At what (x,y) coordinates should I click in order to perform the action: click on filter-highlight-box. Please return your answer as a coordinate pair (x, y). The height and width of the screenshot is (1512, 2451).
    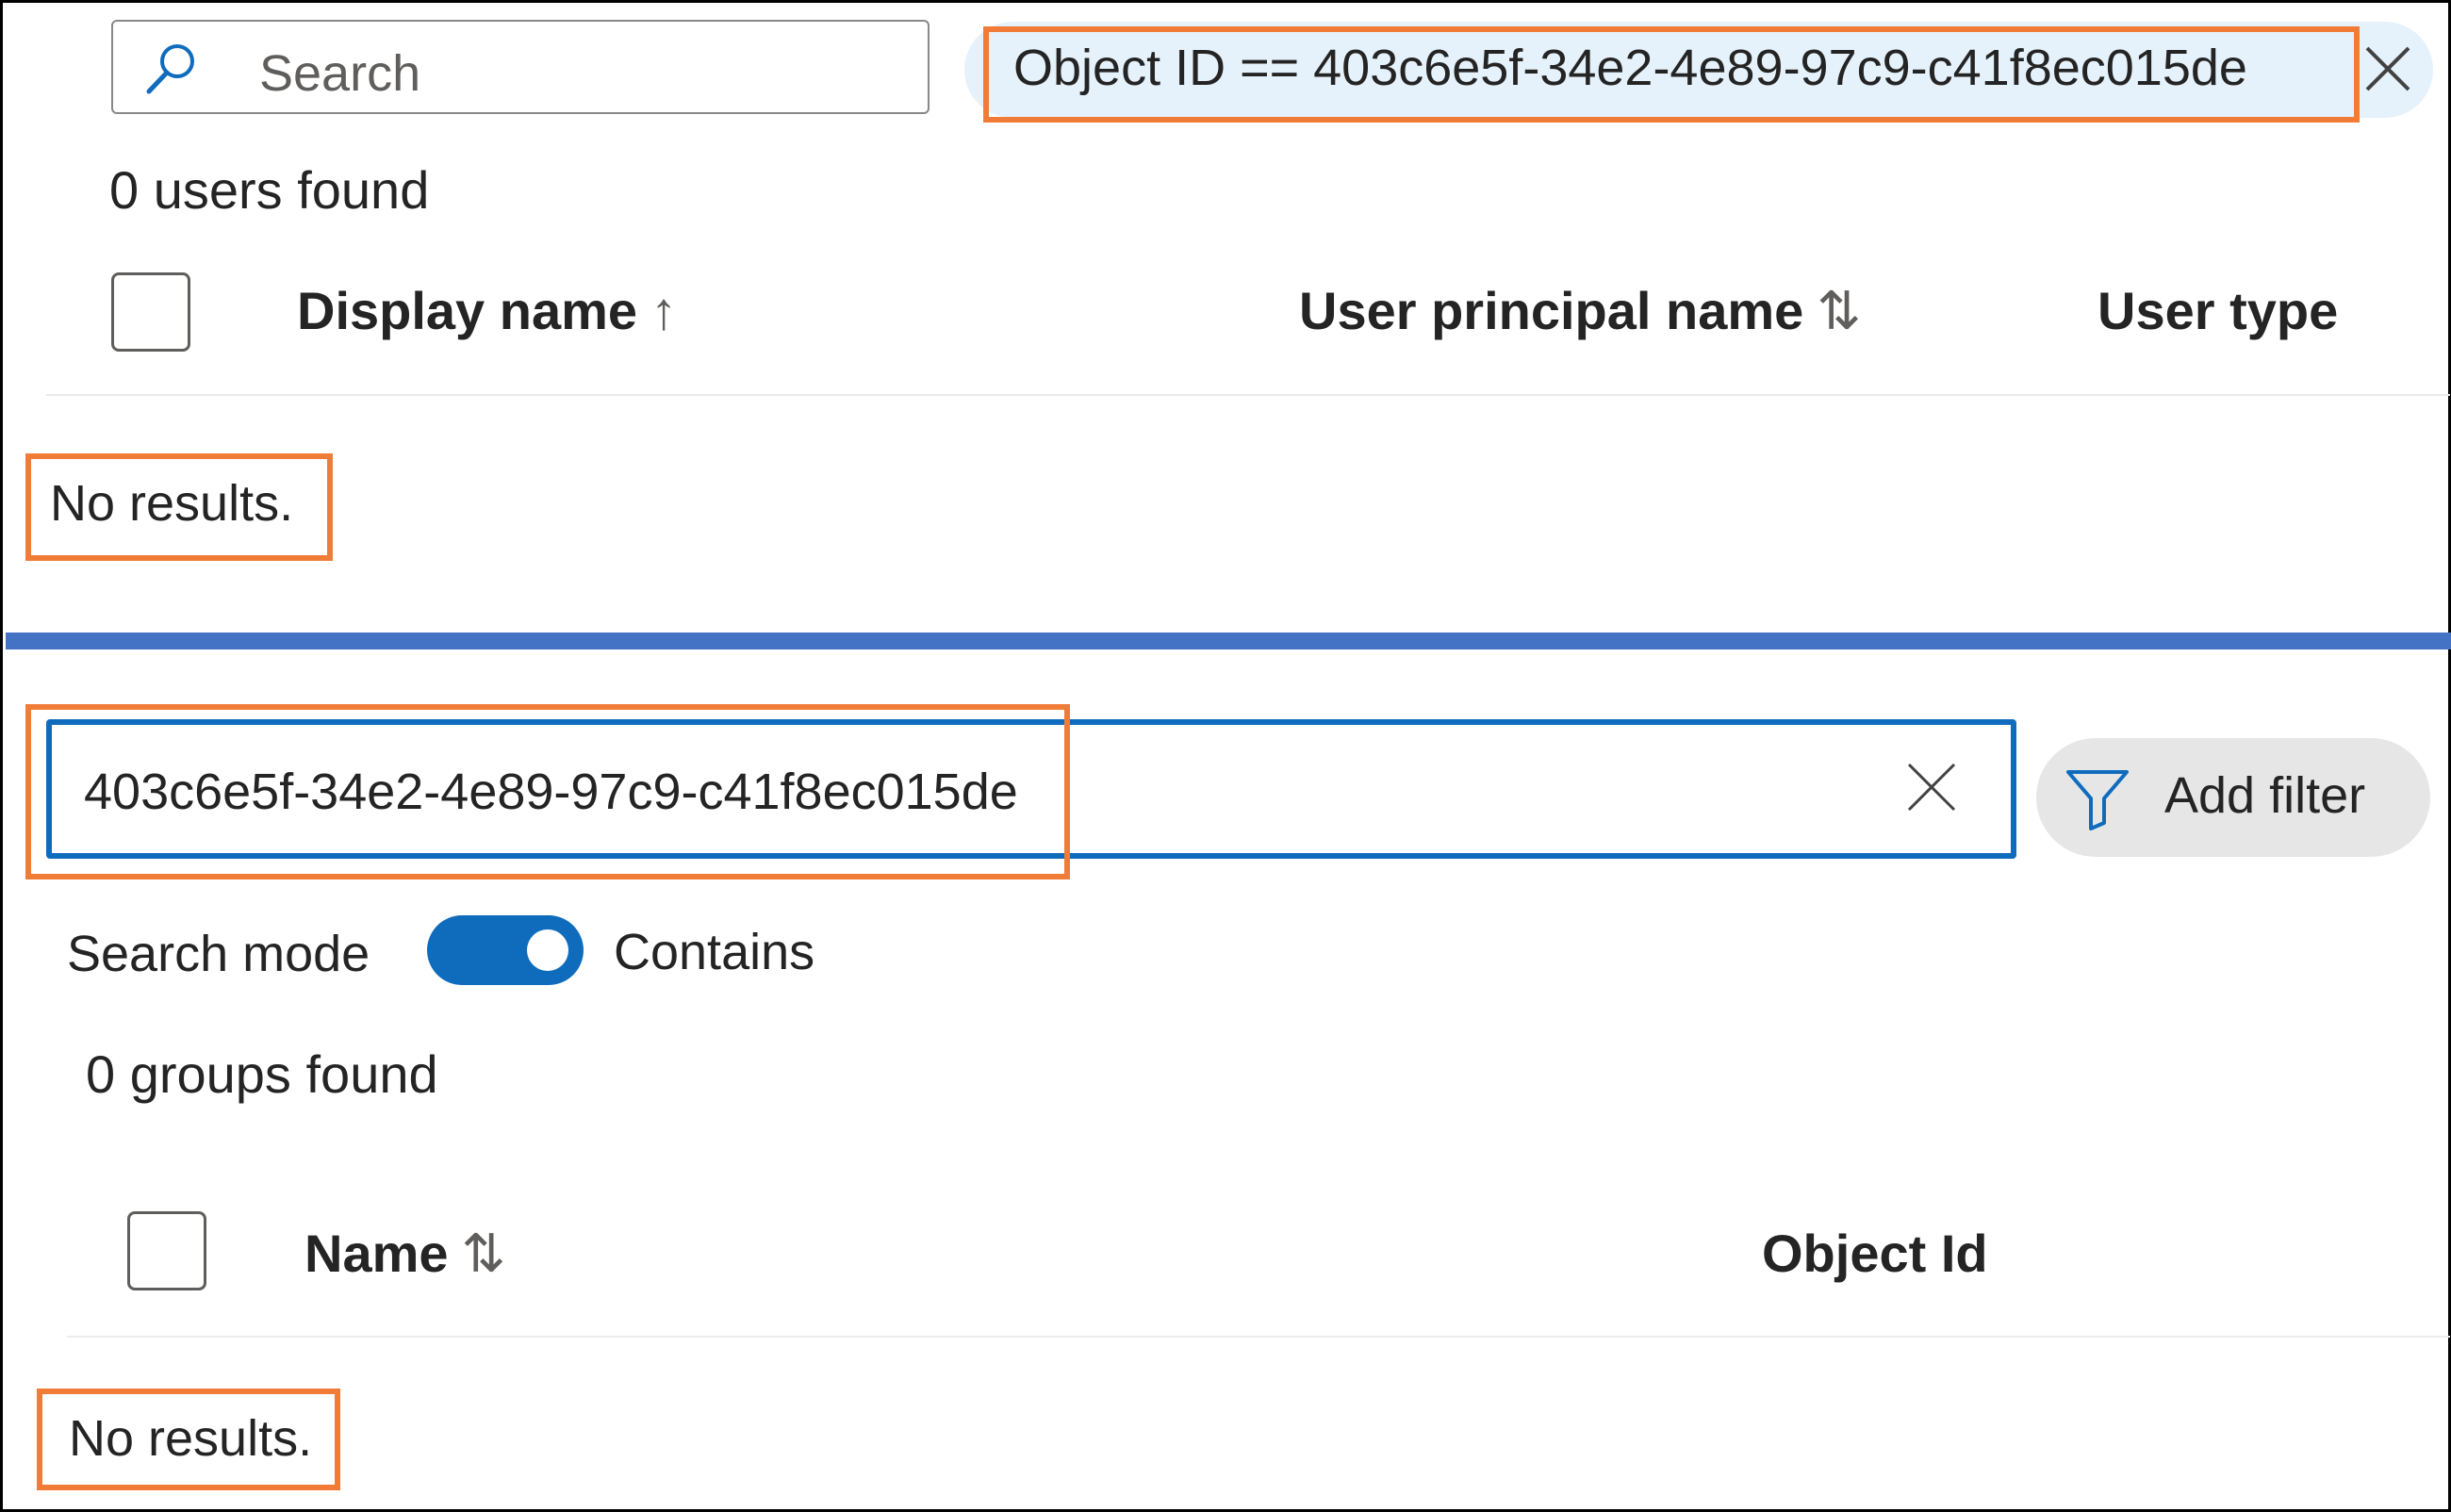
    Looking at the image, I should click on (1671, 74).